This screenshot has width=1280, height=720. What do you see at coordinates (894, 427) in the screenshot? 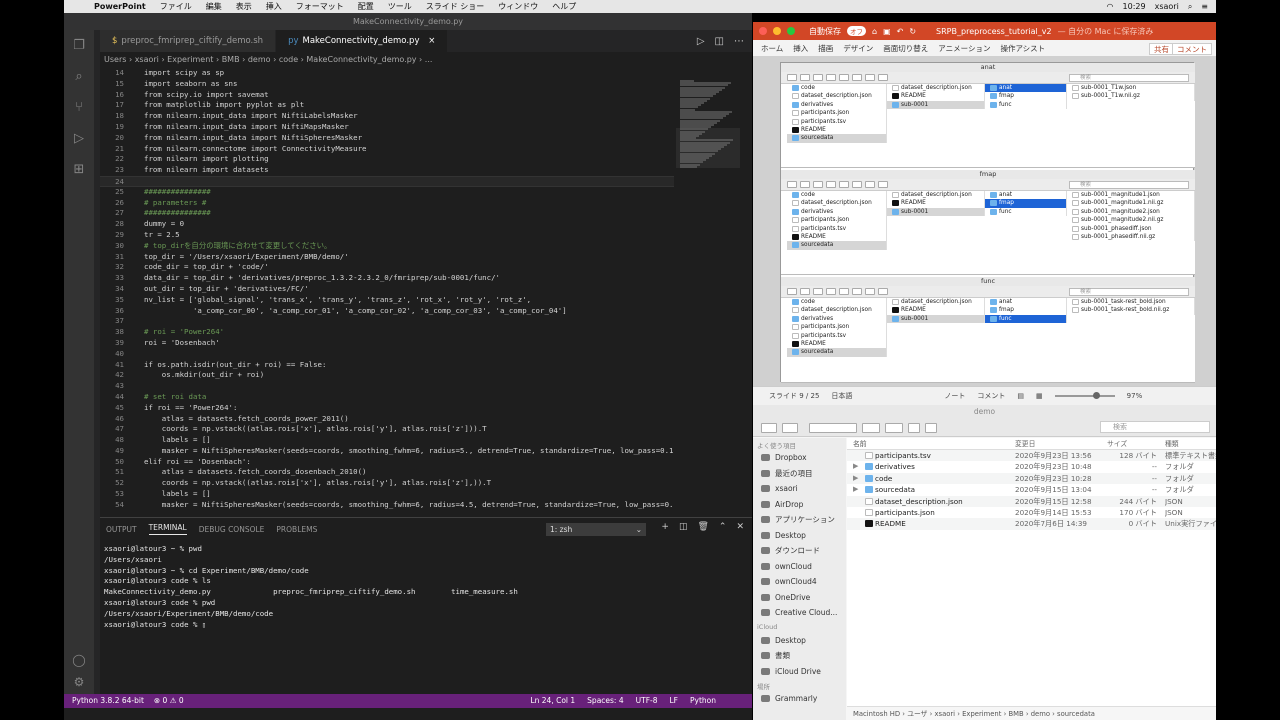
I see `action-button` at bounding box center [894, 427].